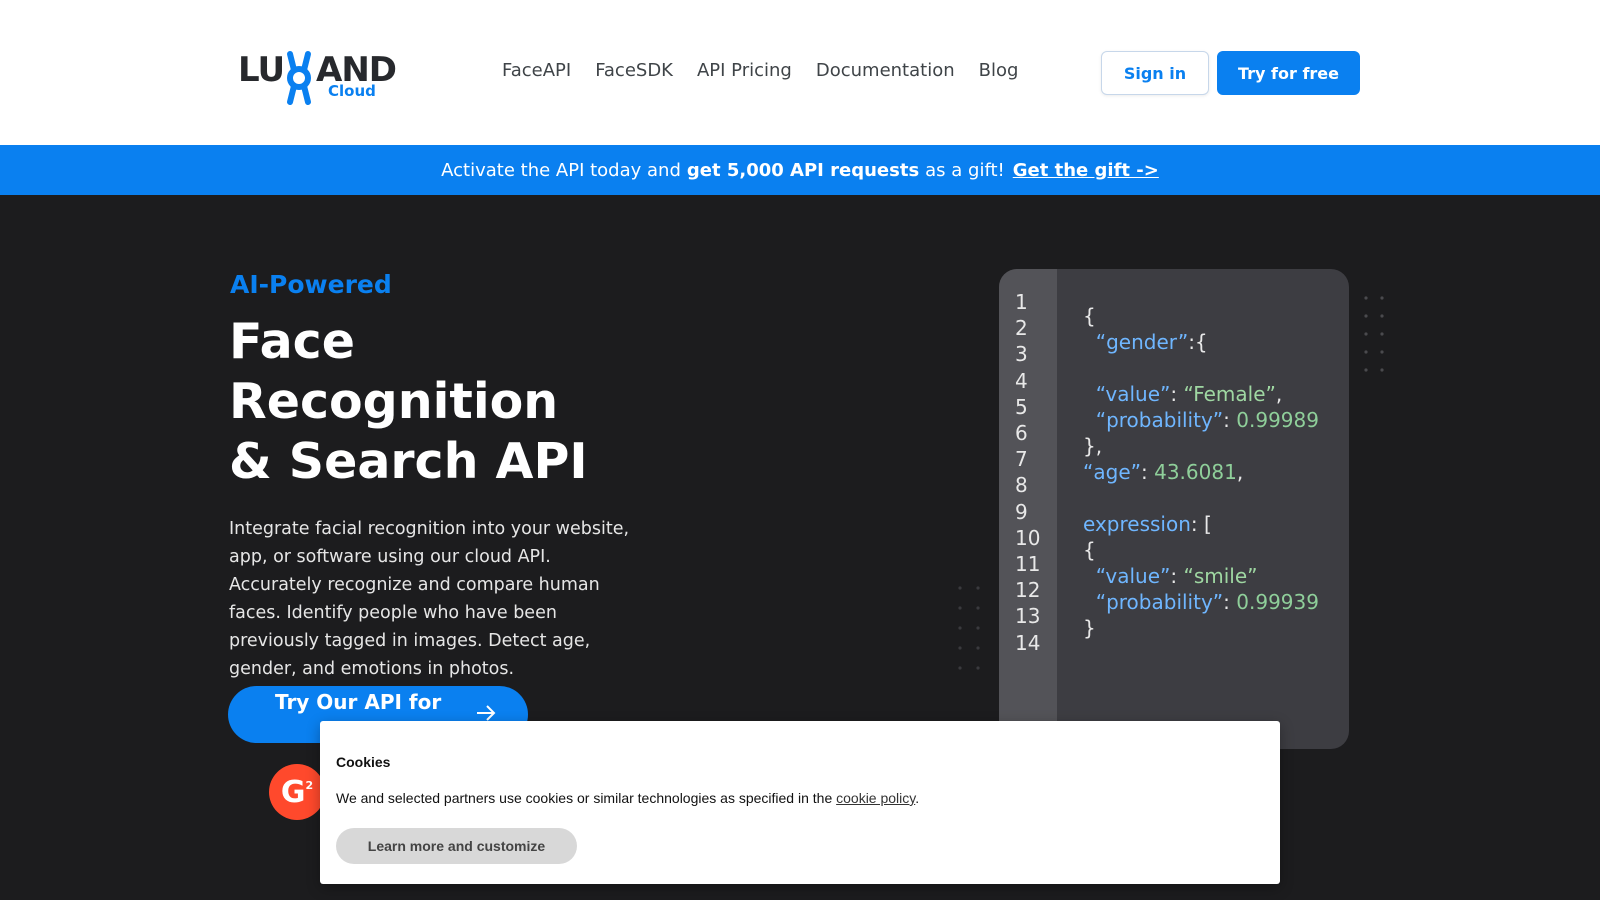 Image resolution: width=1600 pixels, height=900 pixels. Describe the element at coordinates (486, 713) in the screenshot. I see `arrow-right-icon` at that location.